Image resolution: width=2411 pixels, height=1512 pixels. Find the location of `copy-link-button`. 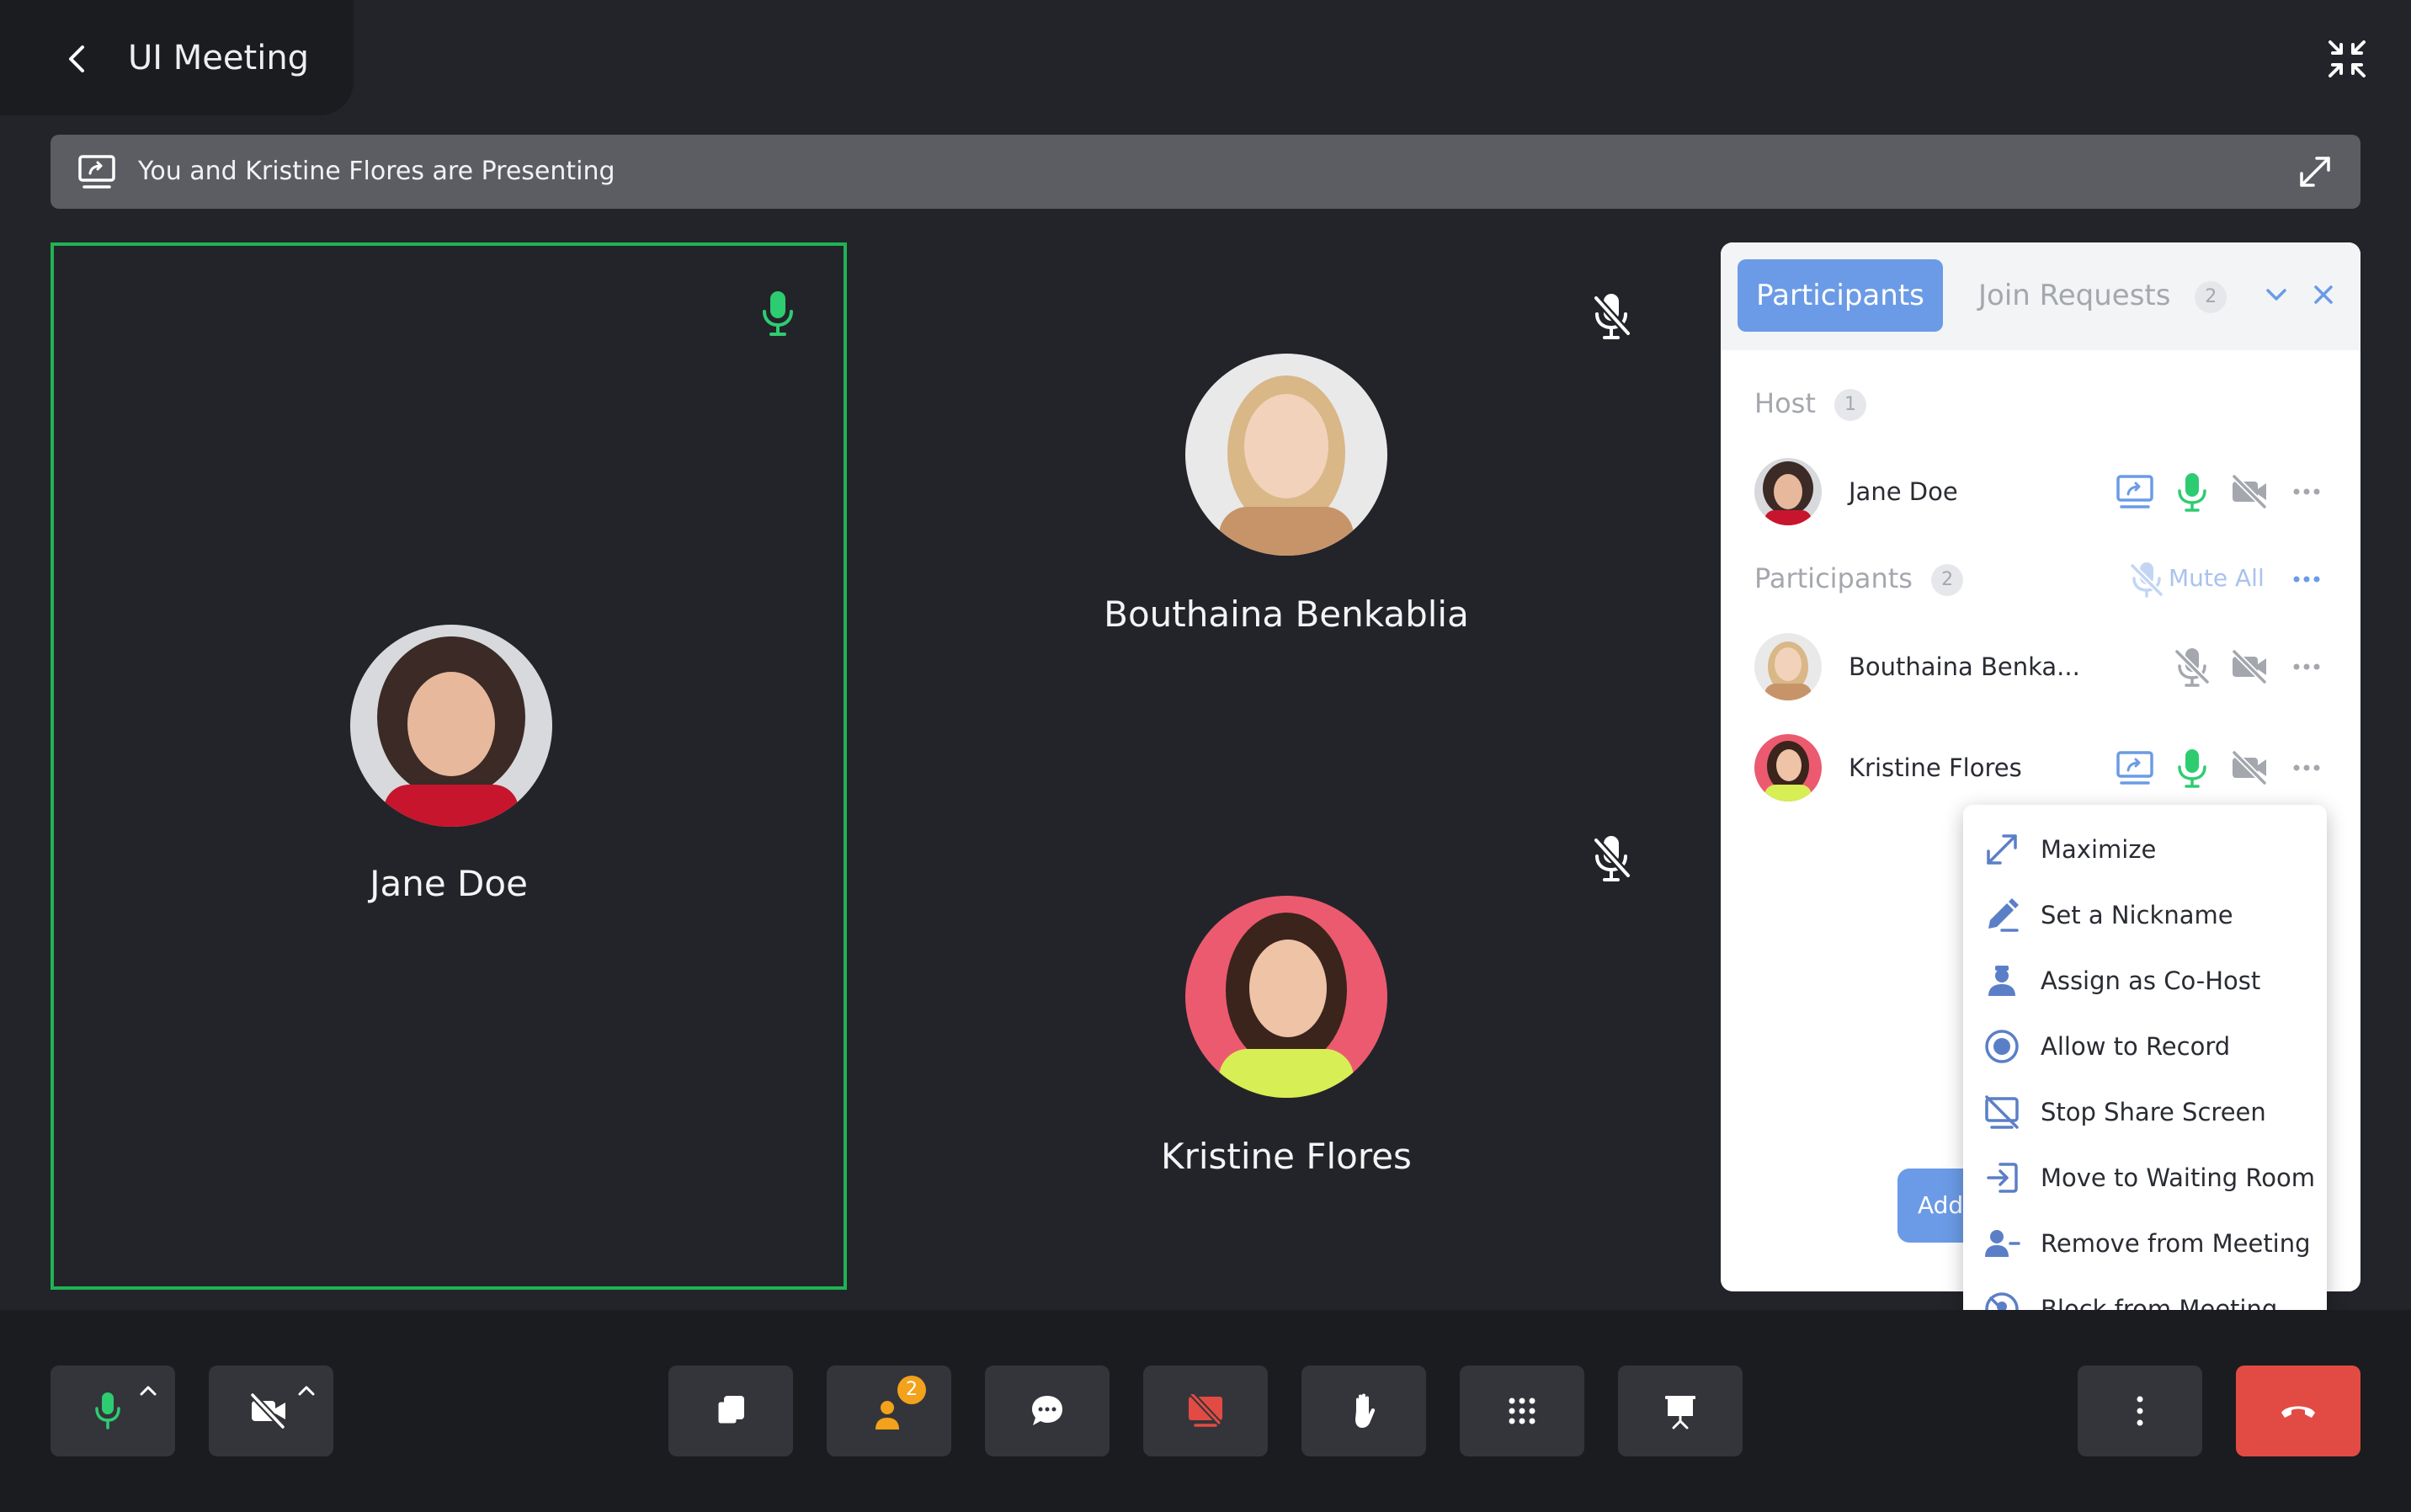

copy-link-button is located at coordinates (731, 1411).